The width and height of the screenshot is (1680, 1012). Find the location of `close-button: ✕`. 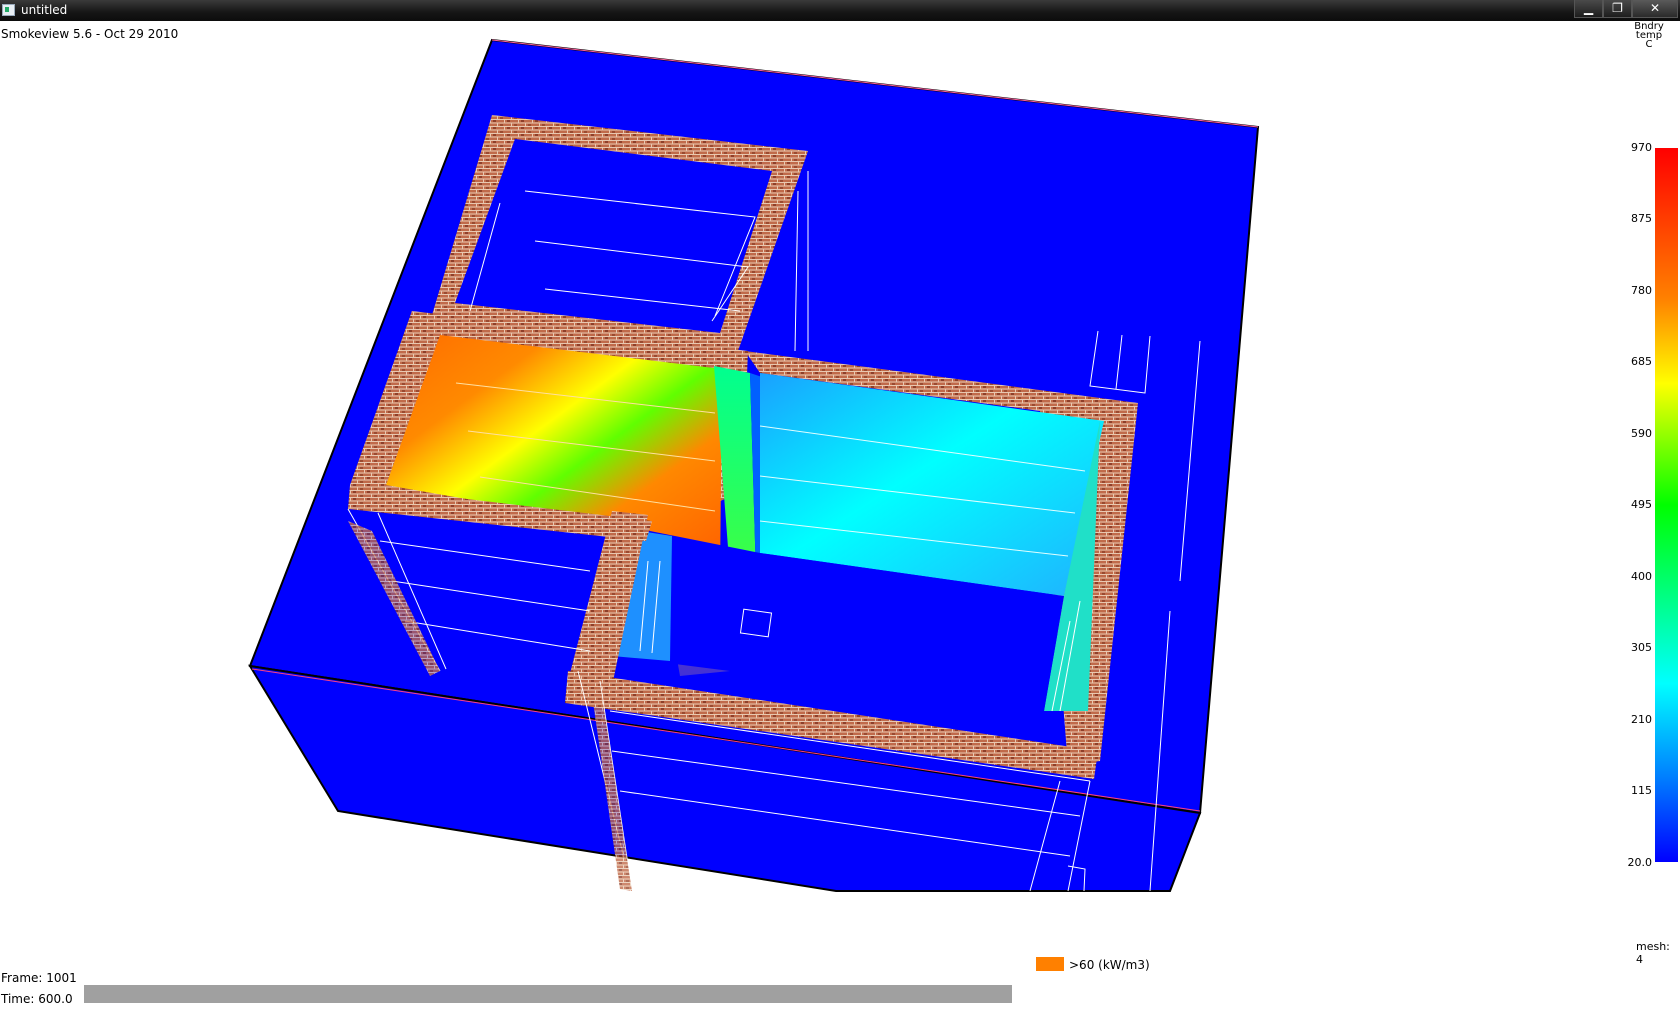

close-button: ✕ is located at coordinates (1655, 9).